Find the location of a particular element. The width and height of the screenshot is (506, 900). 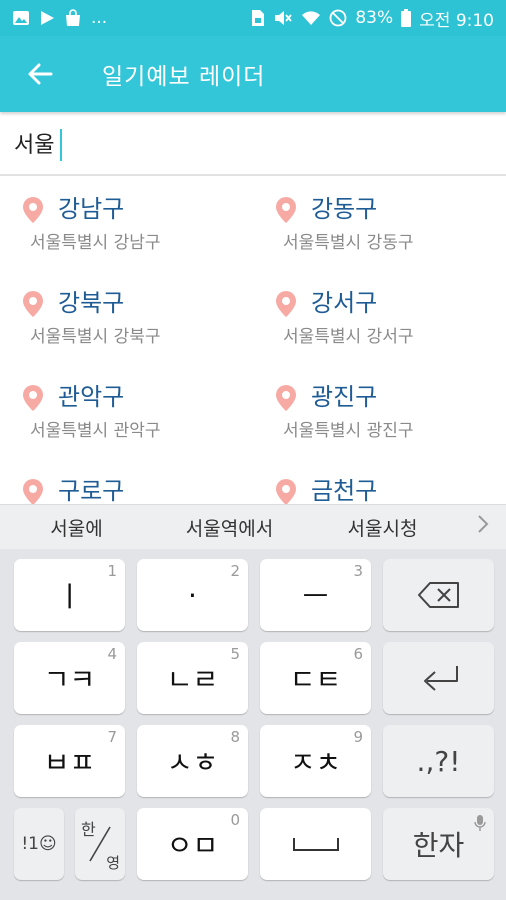

wifi-icon is located at coordinates (311, 18).